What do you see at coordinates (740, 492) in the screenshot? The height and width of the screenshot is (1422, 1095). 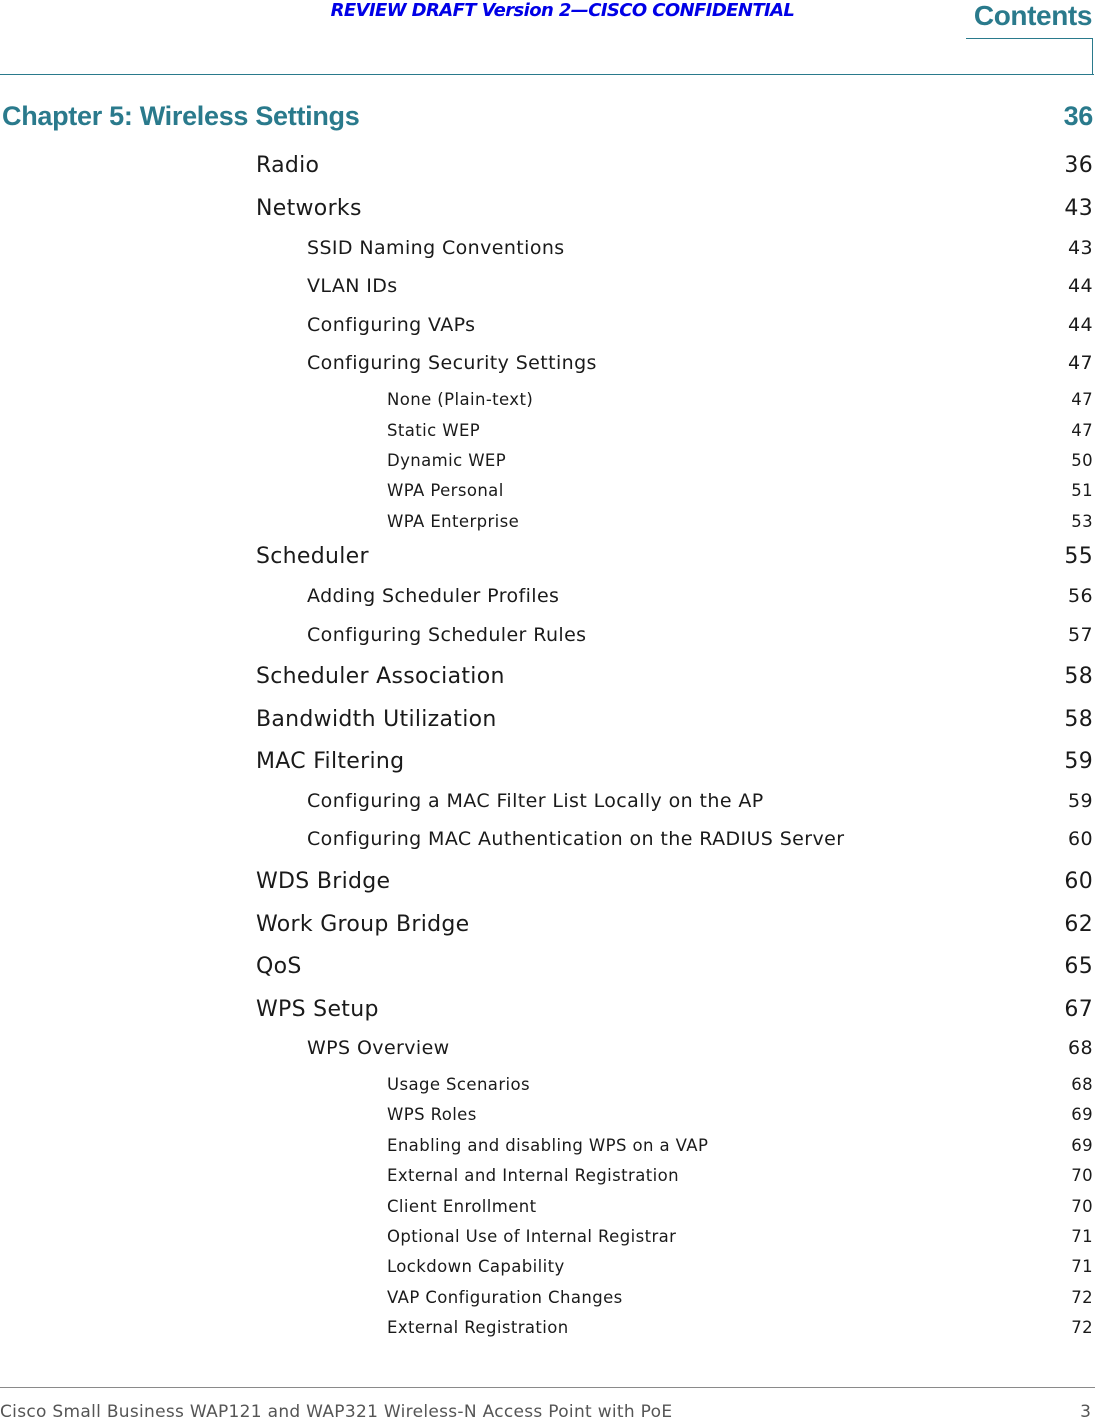 I see `toc-entry-level-3: WPA Personal 51` at bounding box center [740, 492].